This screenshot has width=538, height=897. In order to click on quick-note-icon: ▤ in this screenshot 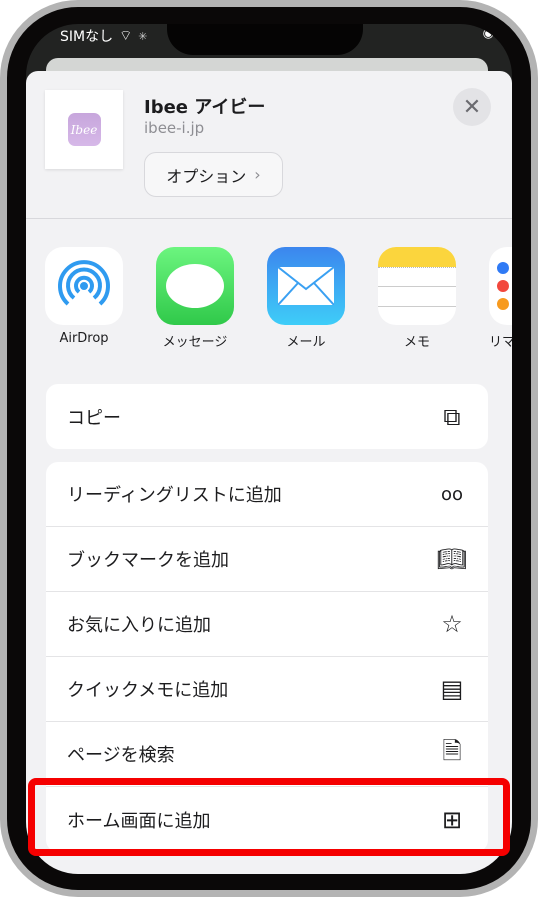, I will do `click(452, 689)`.